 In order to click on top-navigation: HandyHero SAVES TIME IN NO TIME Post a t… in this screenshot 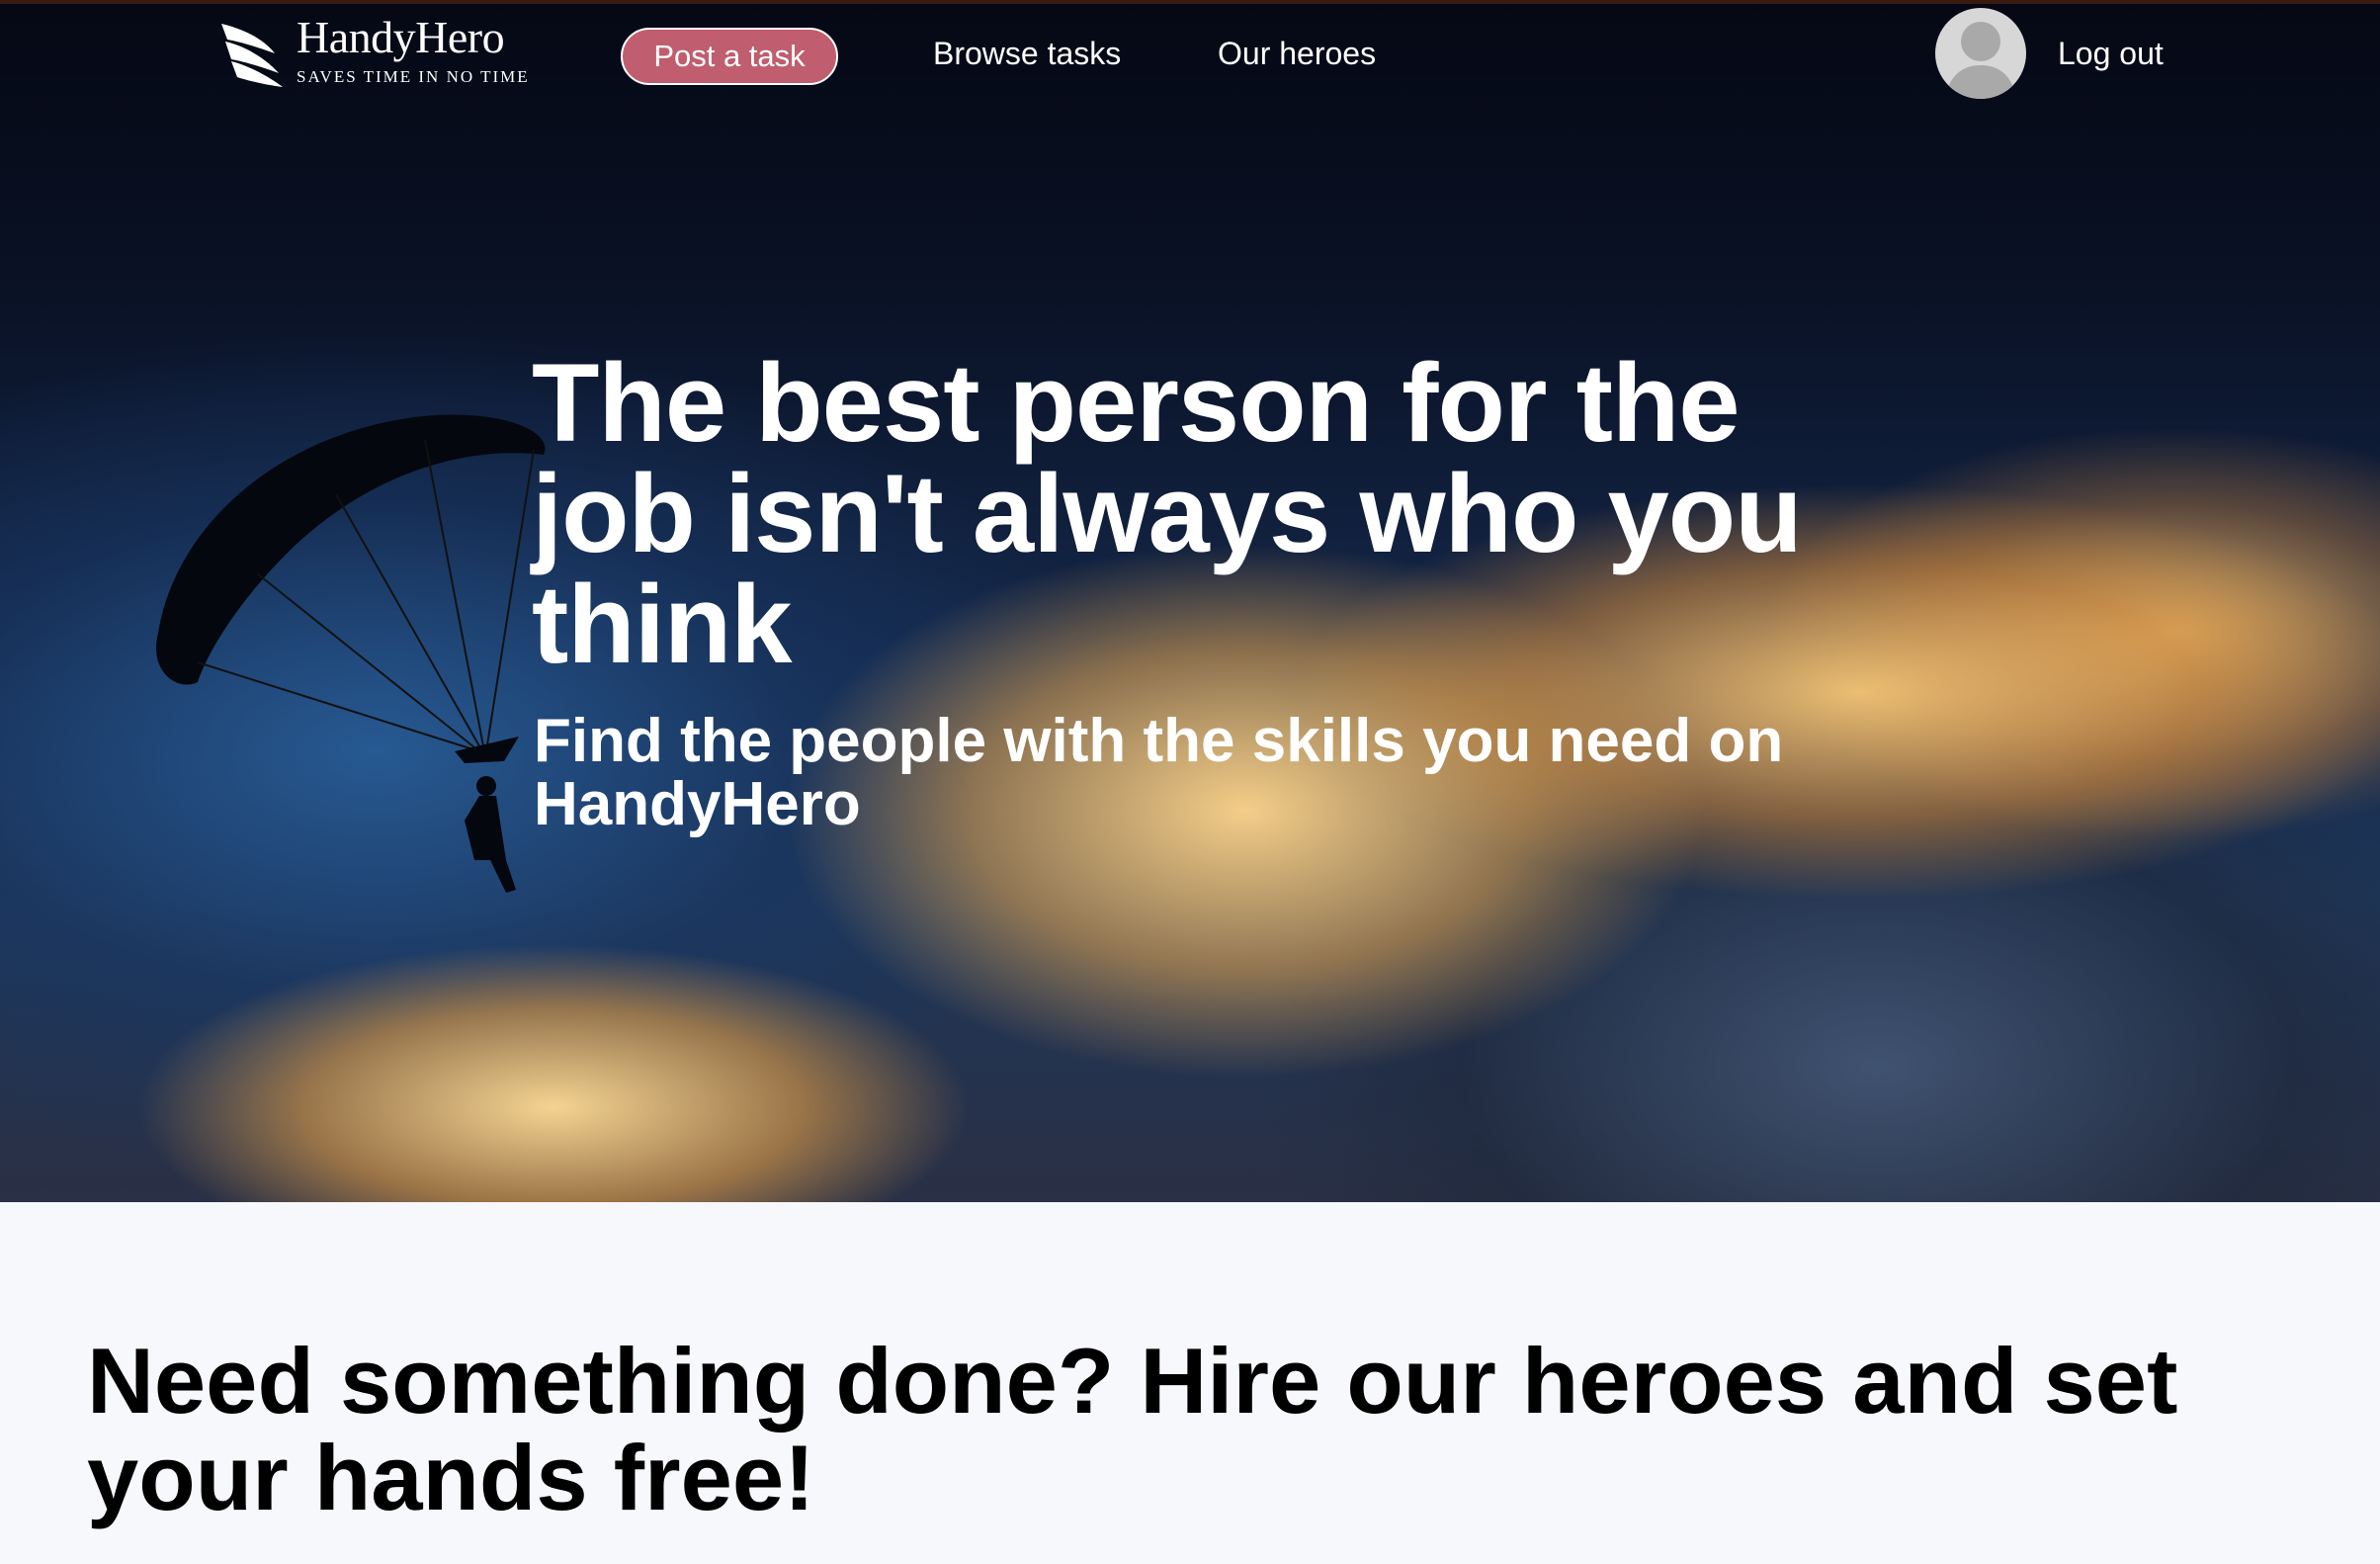, I will do `click(1190, 54)`.